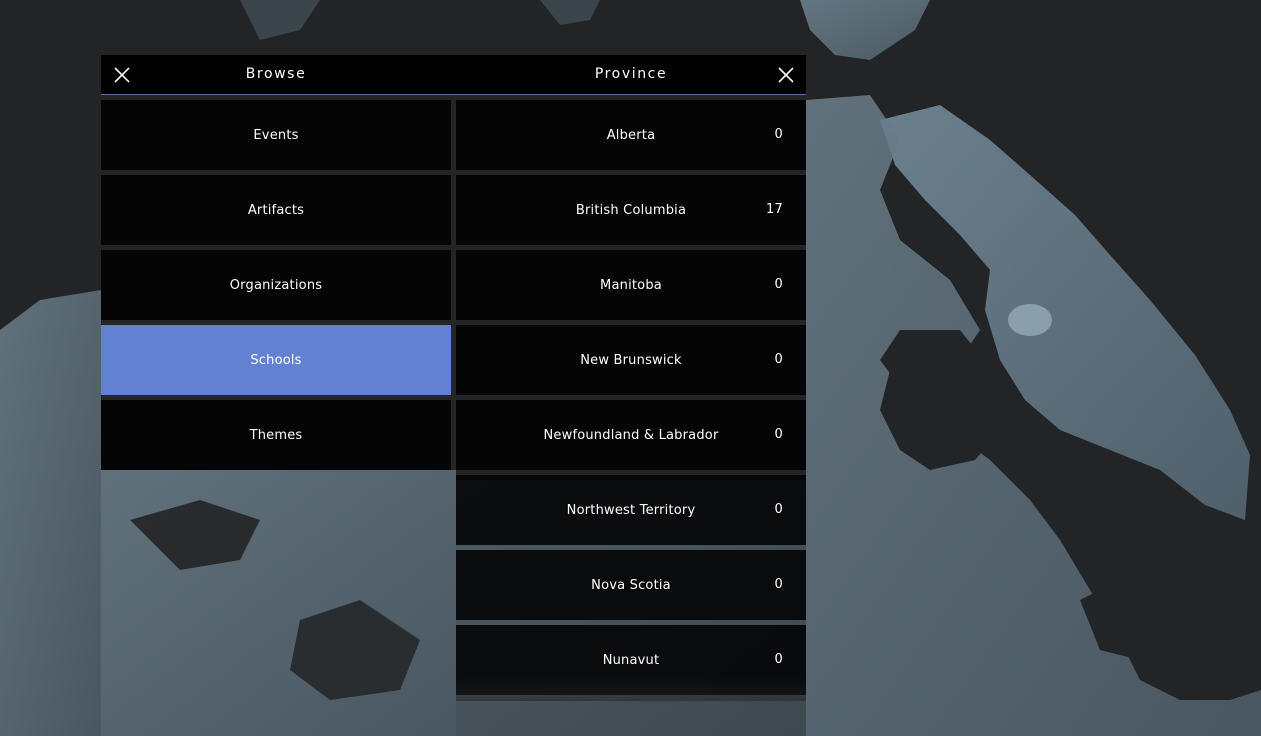 The image size is (1261, 736). Describe the element at coordinates (453, 75) in the screenshot. I see `panel-header: Browse Province` at that location.